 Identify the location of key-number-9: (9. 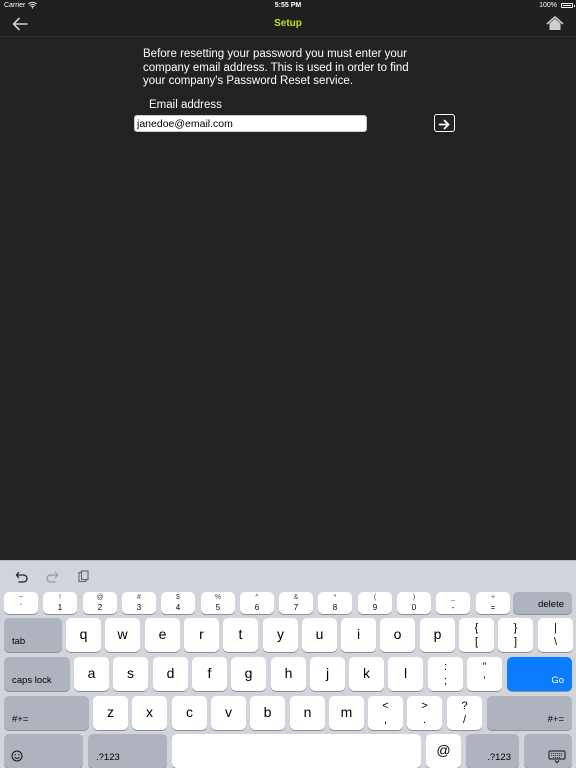
(375, 603).